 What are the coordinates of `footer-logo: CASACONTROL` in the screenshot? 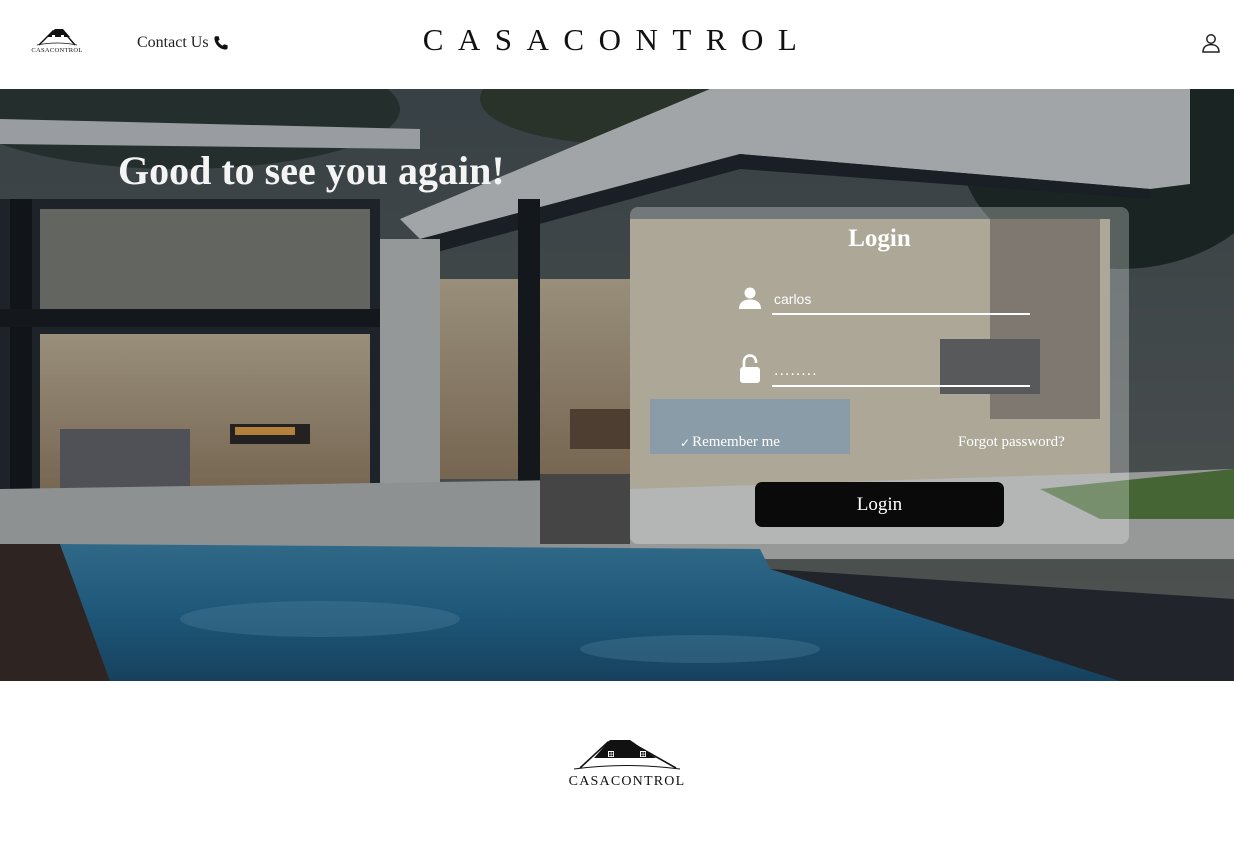 It's located at (627, 766).